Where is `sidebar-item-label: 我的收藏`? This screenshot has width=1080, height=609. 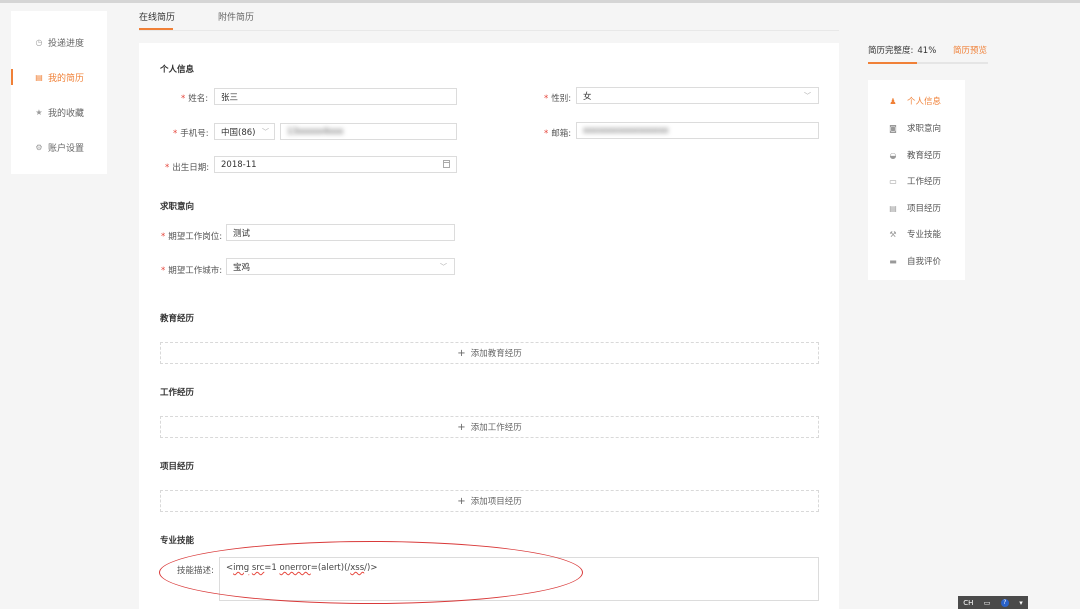
sidebar-item-label: 我的收藏 is located at coordinates (66, 113).